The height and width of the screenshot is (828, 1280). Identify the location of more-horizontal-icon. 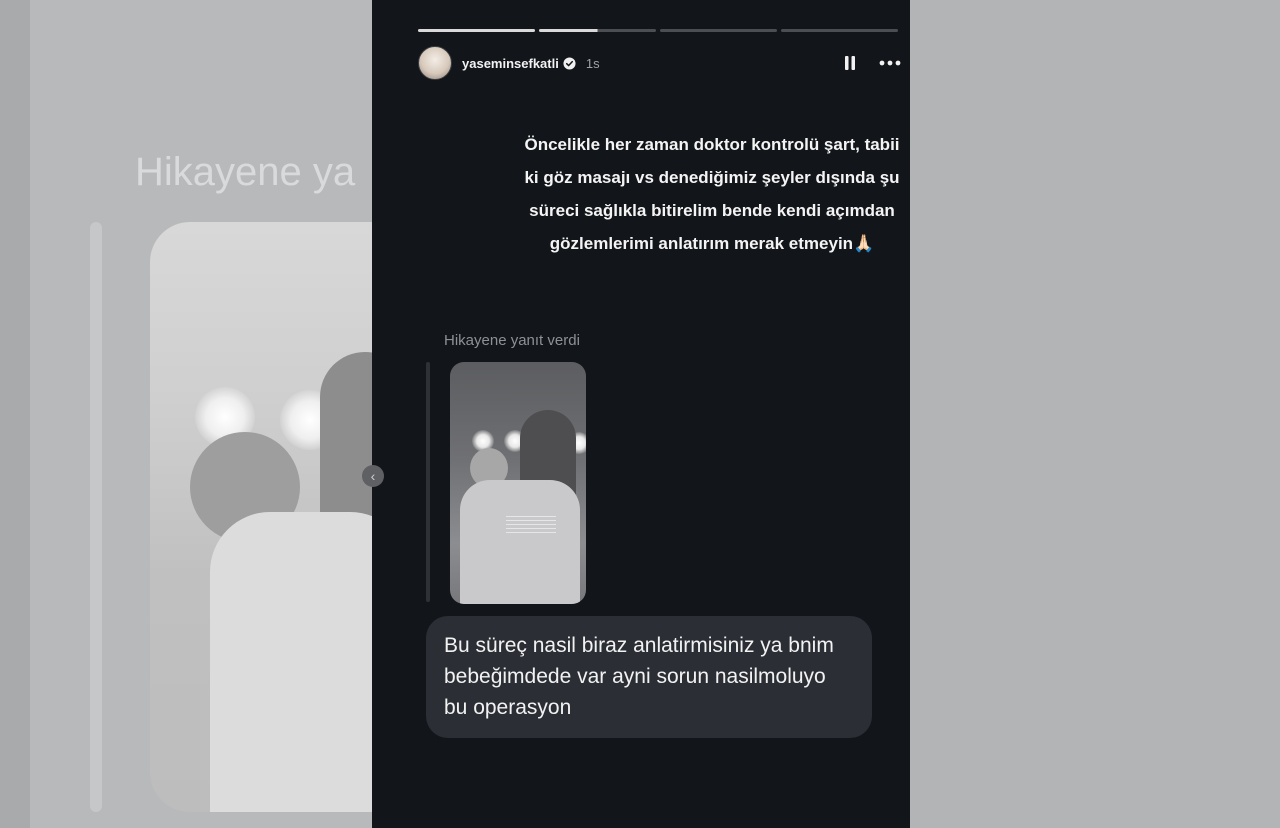
(890, 63).